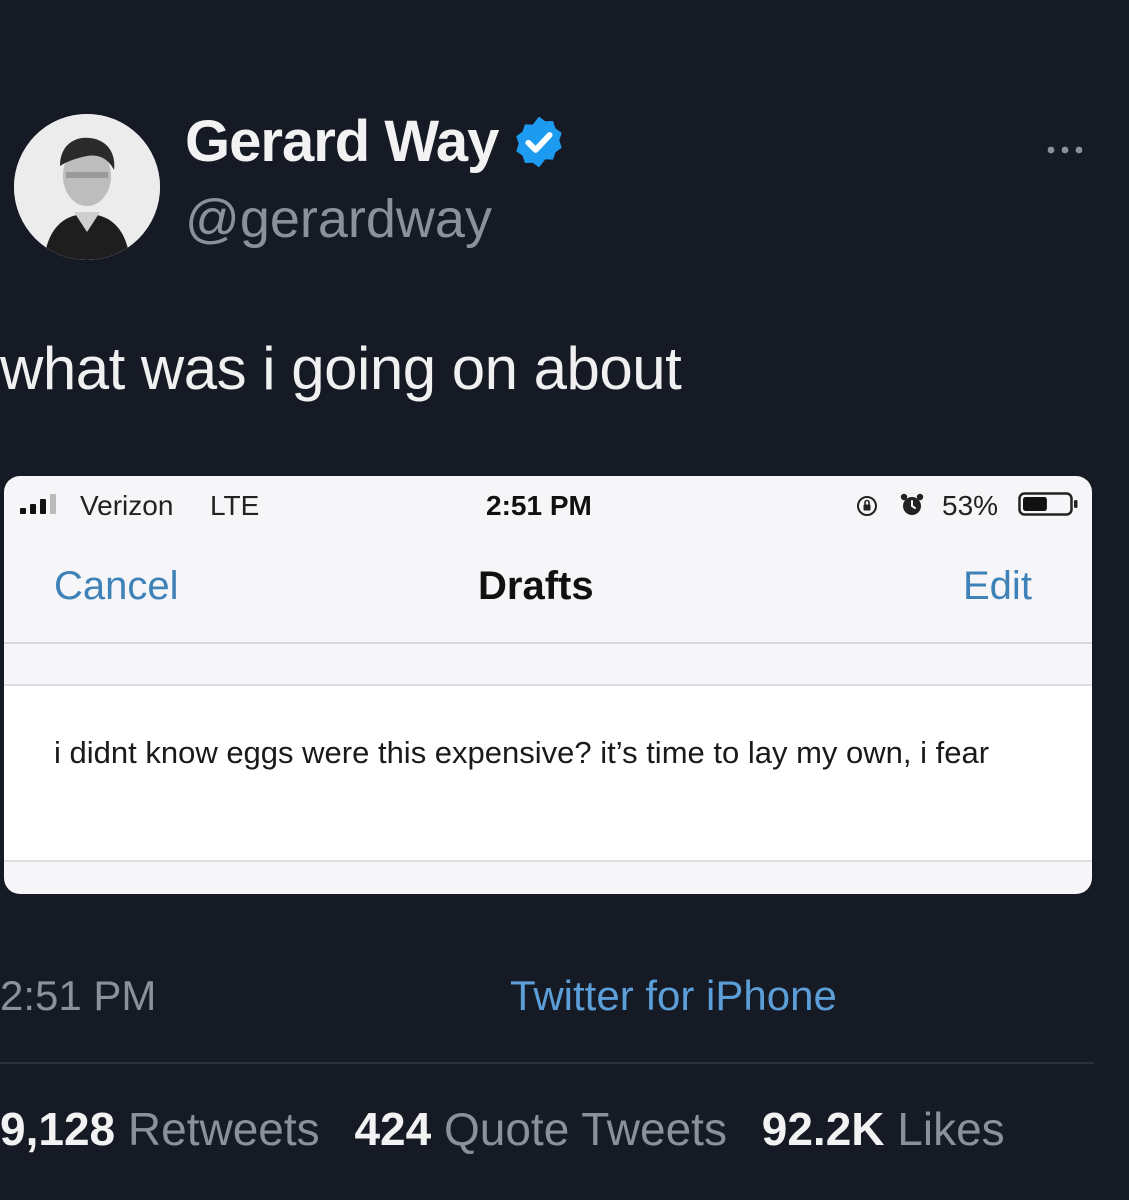  I want to click on profile-photo, so click(87, 187).